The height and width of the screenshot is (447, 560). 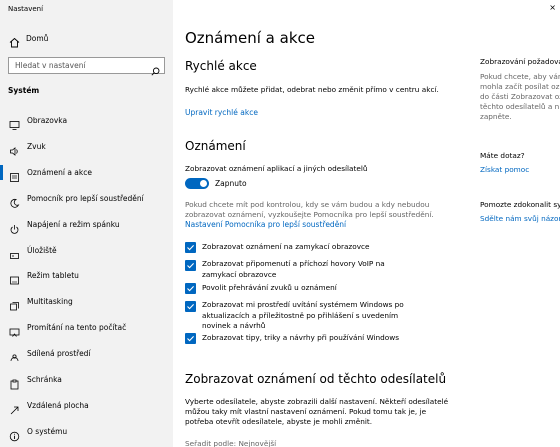 What do you see at coordinates (155, 70) in the screenshot?
I see `search-icon` at bounding box center [155, 70].